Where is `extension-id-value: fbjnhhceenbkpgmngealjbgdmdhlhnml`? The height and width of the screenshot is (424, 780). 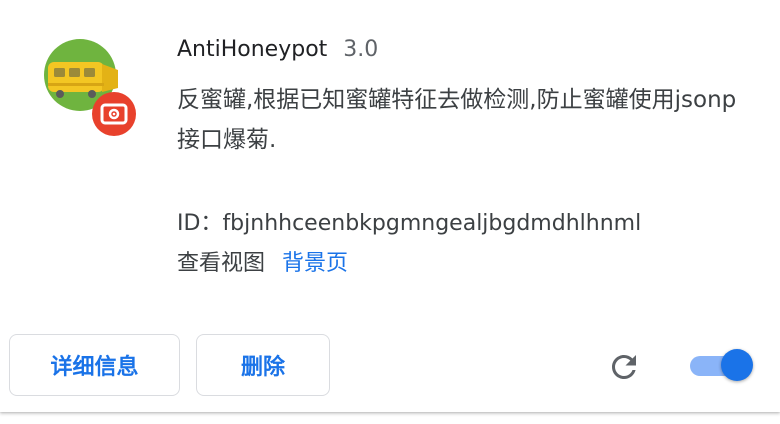
extension-id-value: fbjnhhceenbkpgmngealjbgdmdhlhnml is located at coordinates (432, 223).